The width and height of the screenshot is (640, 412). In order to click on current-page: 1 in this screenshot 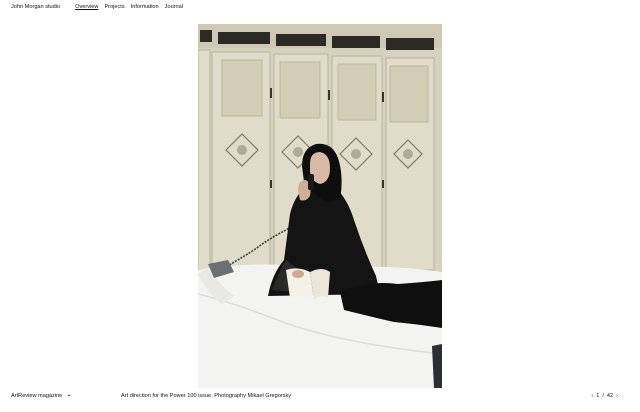, I will do `click(598, 396)`.